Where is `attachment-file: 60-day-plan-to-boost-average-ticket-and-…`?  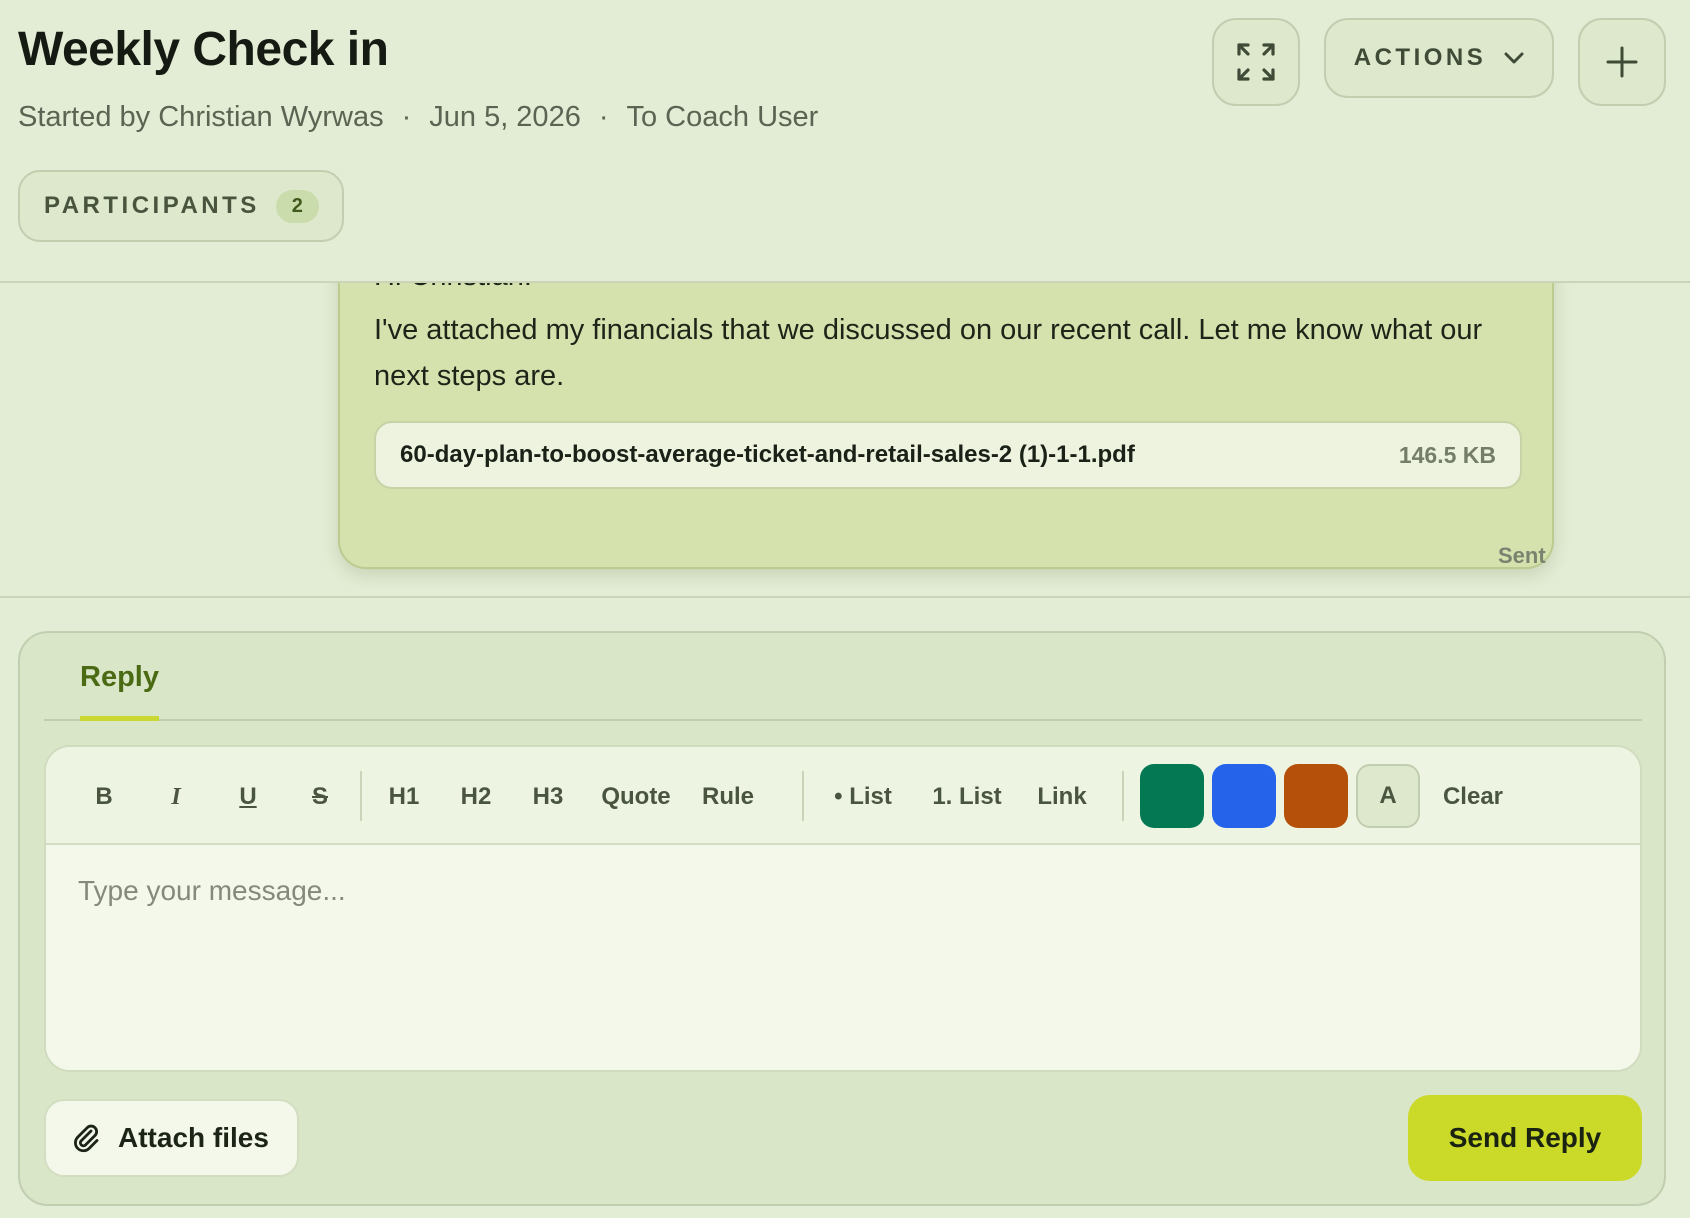
attachment-file: 60-day-plan-to-boost-average-ticket-and-… is located at coordinates (948, 455).